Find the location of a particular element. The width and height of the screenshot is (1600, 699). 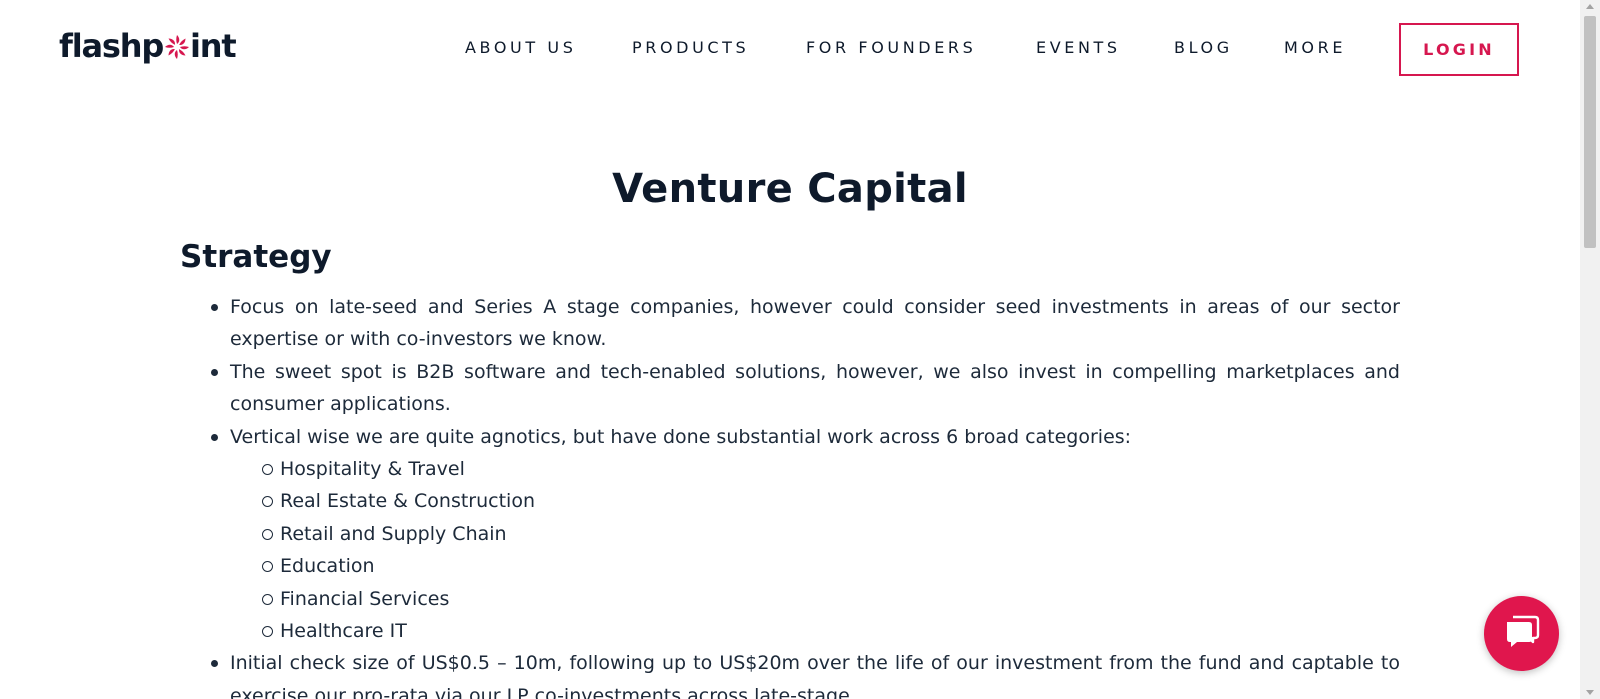

logo-text-start: flashp is located at coordinates (111, 46).